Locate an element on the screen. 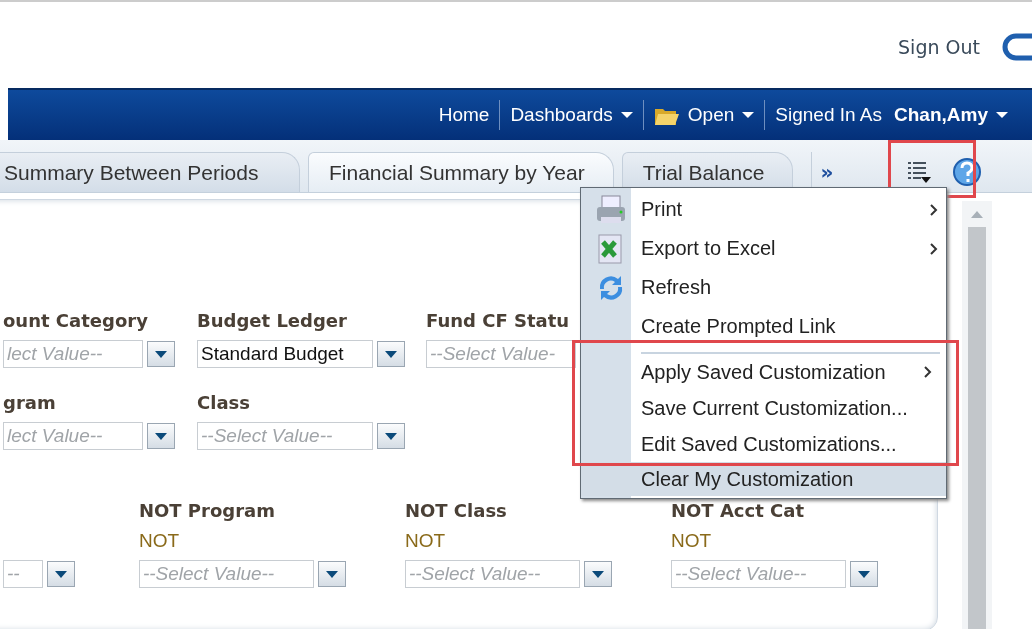 The width and height of the screenshot is (1032, 629). scrollbar is located at coordinates (977, 415).